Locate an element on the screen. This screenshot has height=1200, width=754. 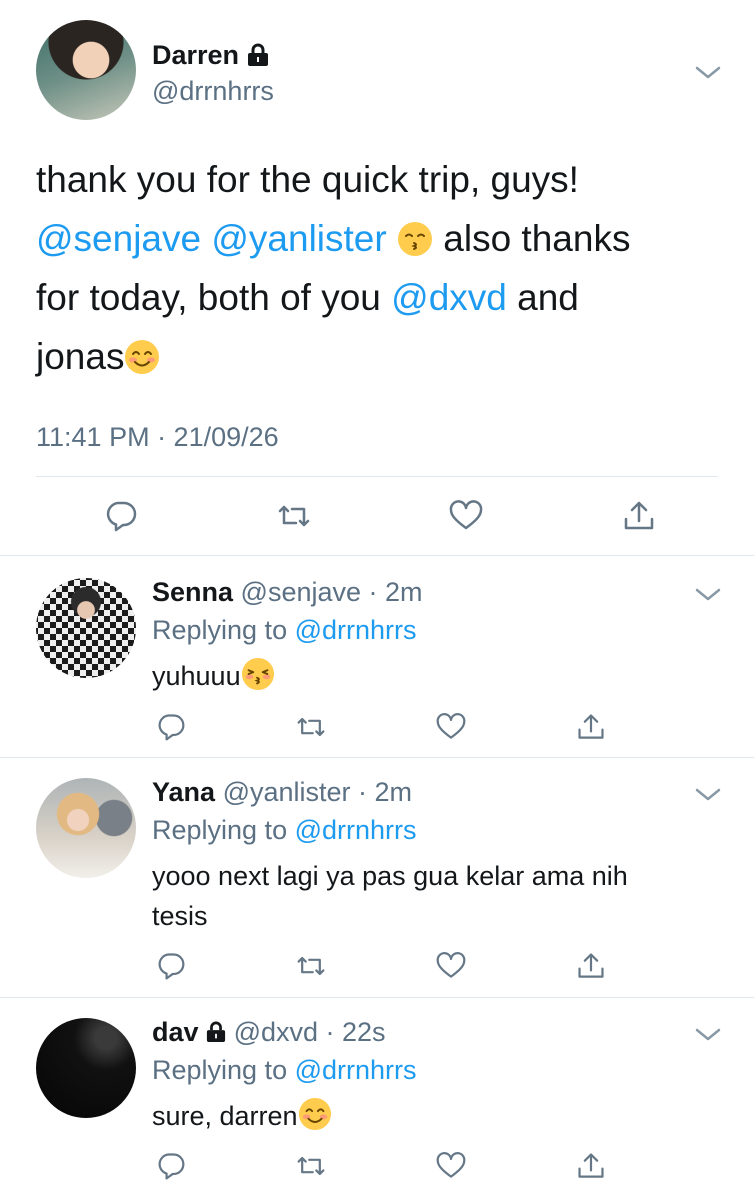
mention-link: @dxvd is located at coordinates (449, 297).